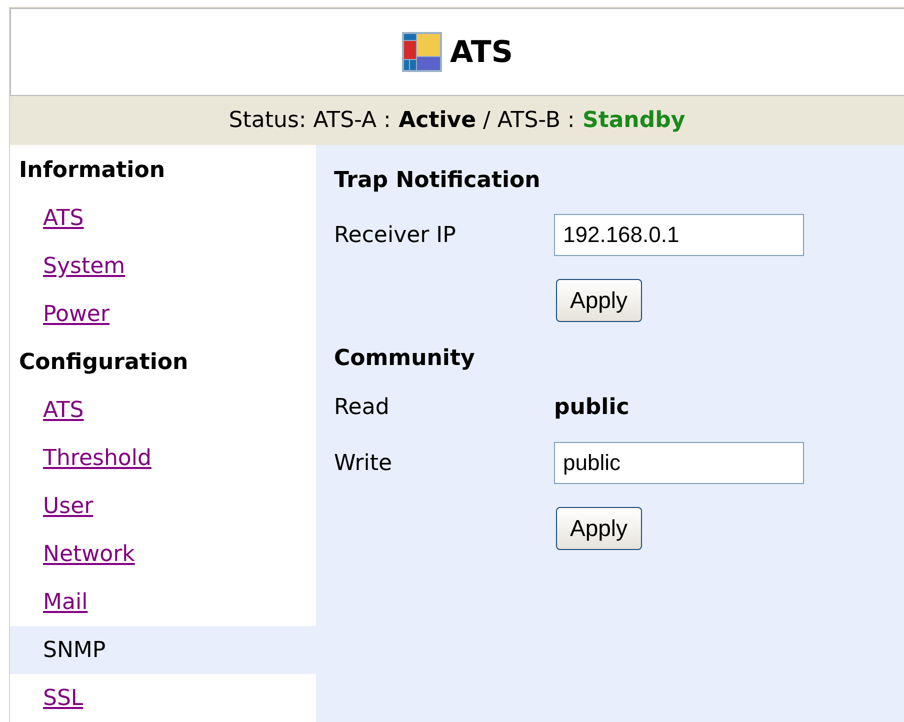  I want to click on status-text: Status: ATS-A : Active / ATS-B : Standby, so click(457, 121).